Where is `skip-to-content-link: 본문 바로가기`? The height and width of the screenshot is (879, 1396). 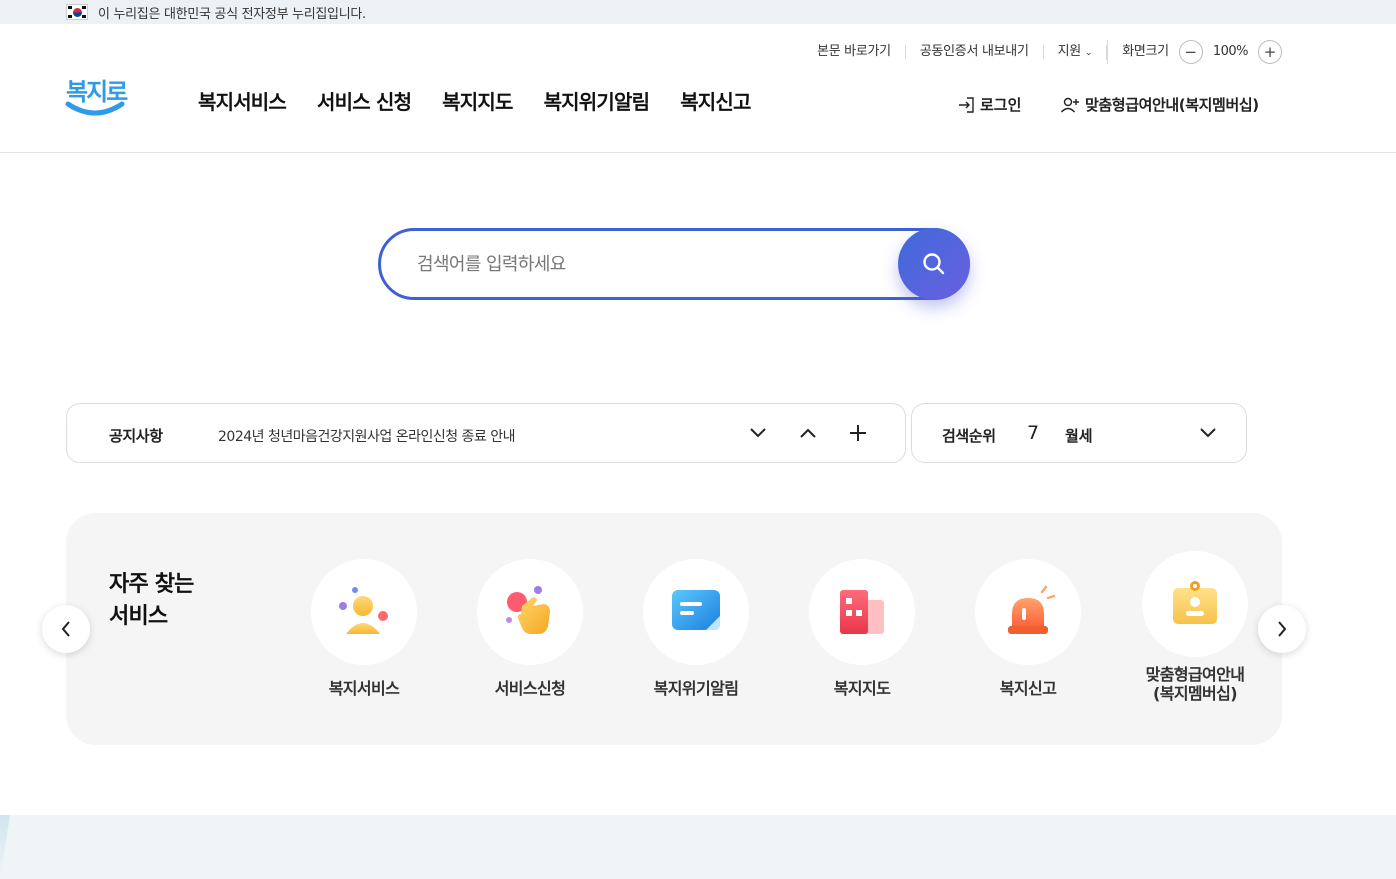
skip-to-content-link: 본문 바로가기 is located at coordinates (854, 52).